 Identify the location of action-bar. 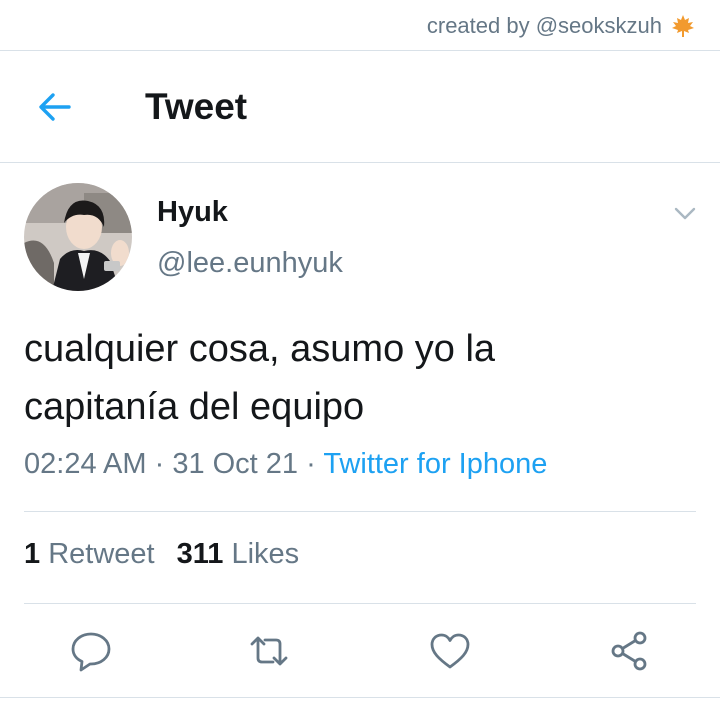
(360, 651).